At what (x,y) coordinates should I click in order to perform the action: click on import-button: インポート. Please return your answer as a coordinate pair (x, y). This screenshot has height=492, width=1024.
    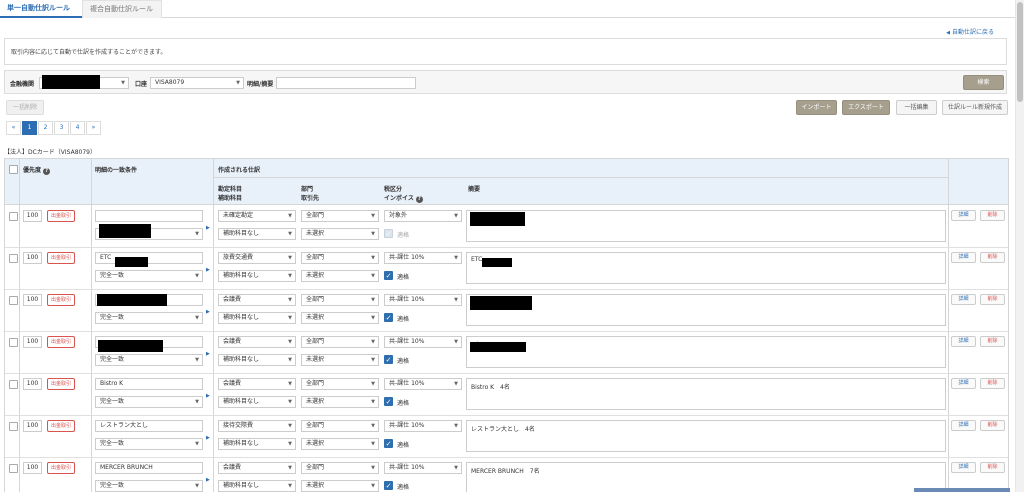
    Looking at the image, I should click on (816, 107).